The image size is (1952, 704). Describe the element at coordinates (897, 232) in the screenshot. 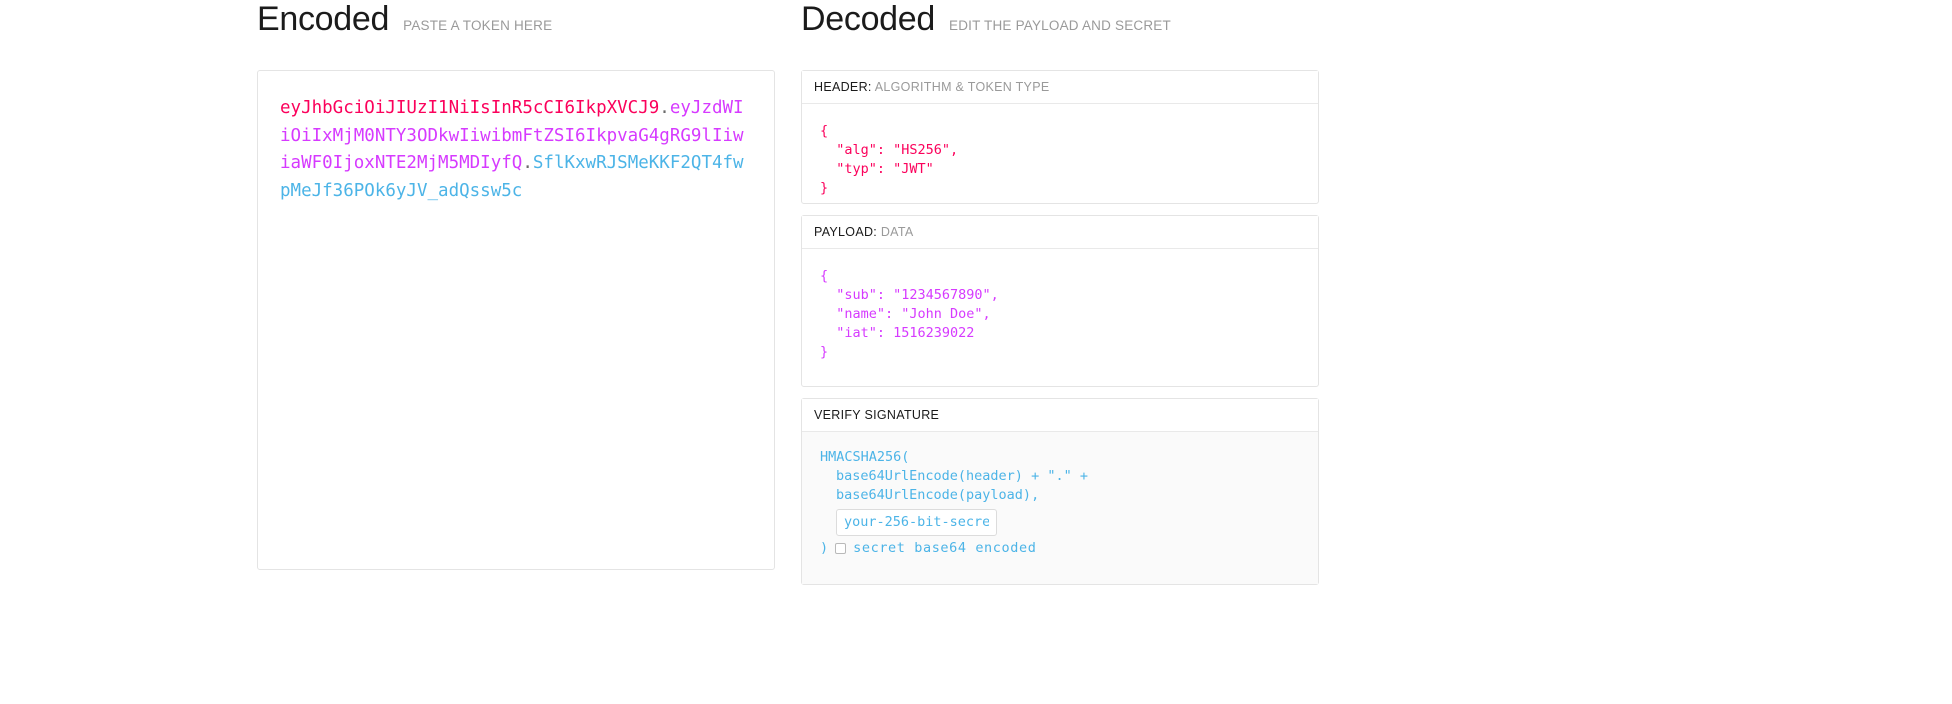

I see `payload-panel-label-muted: DATA` at that location.